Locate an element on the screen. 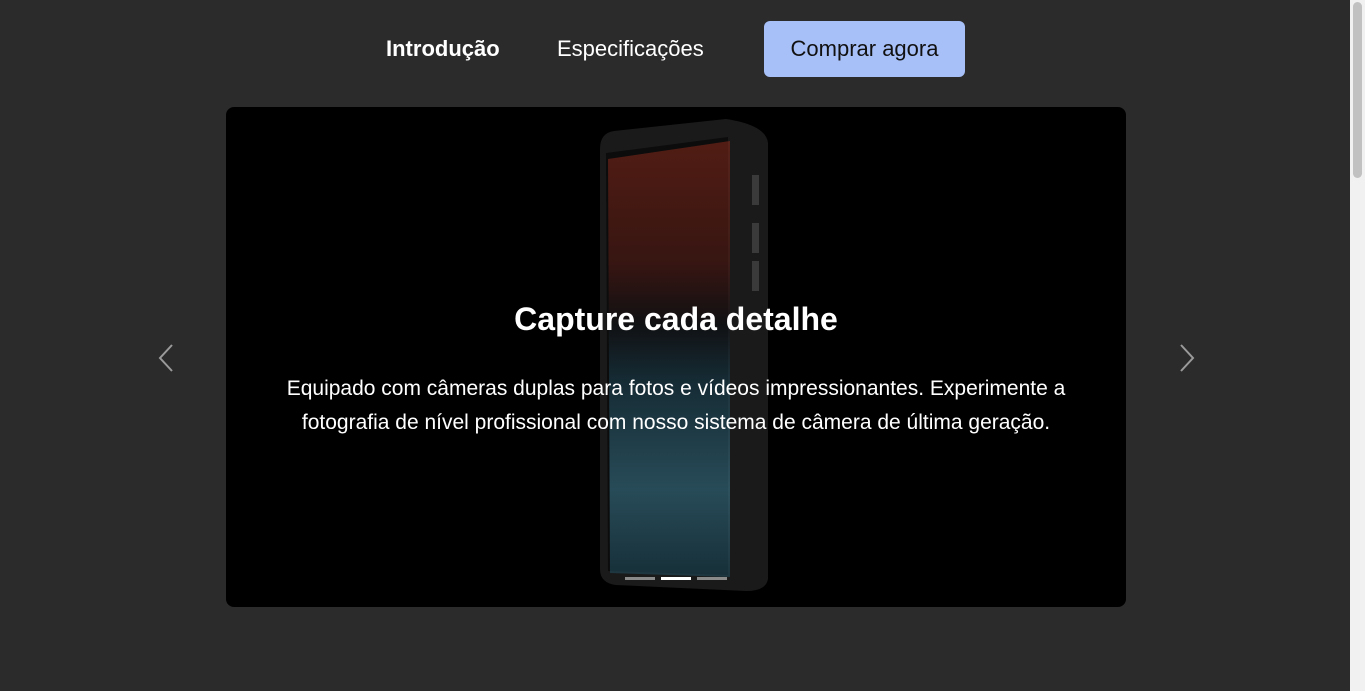  page-scrollbar is located at coordinates (1357, 345).